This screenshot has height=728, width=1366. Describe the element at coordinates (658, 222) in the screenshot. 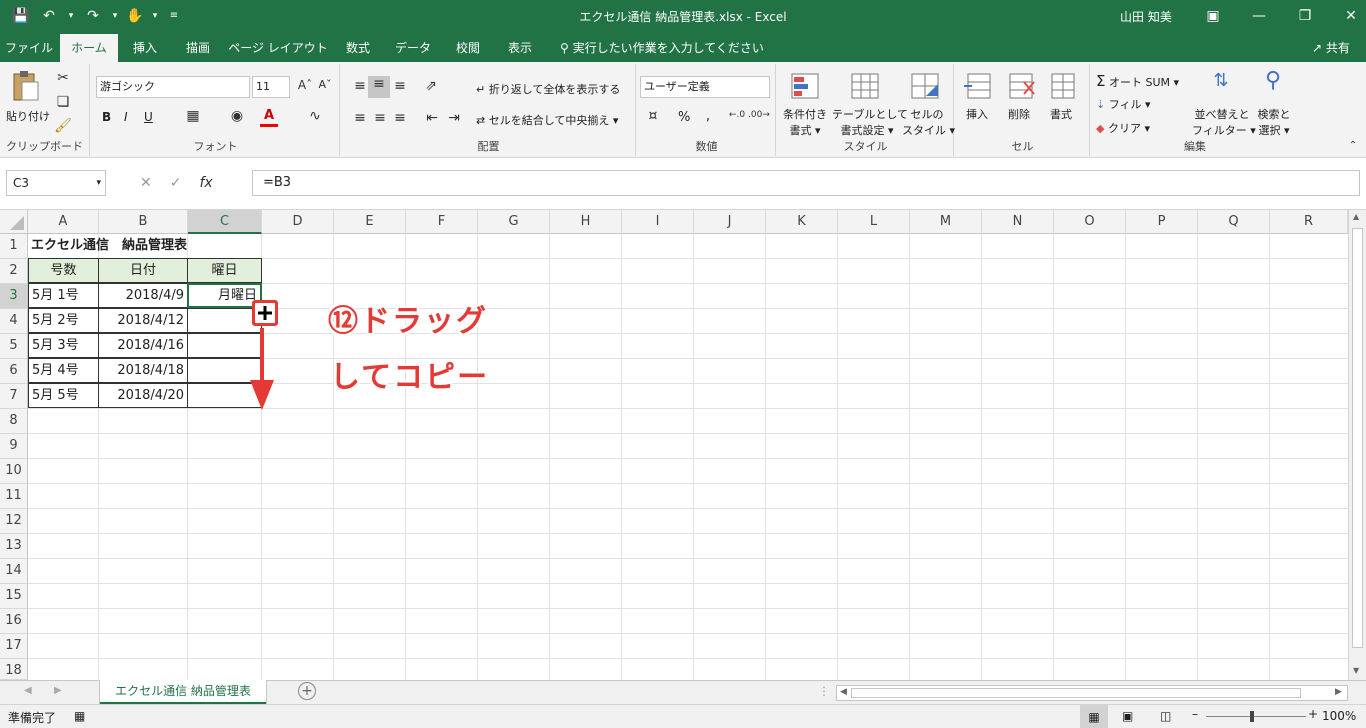

I see `column-header-i: I` at that location.